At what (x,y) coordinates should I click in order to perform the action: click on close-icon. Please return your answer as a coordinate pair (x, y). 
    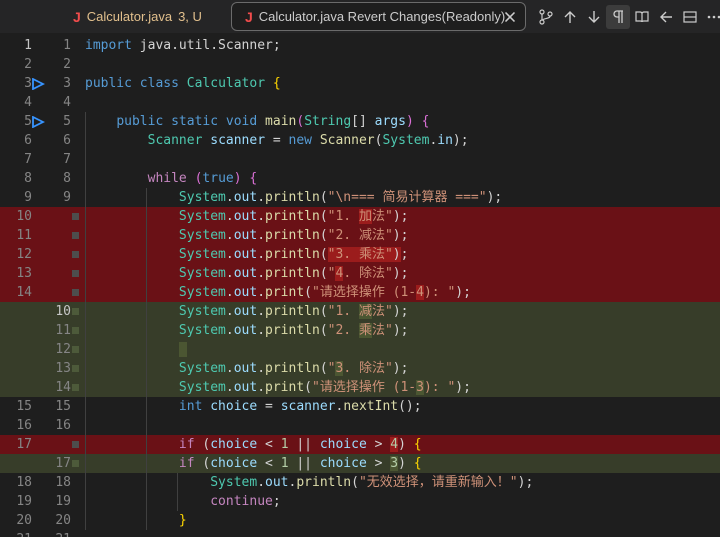
    Looking at the image, I should click on (510, 17).